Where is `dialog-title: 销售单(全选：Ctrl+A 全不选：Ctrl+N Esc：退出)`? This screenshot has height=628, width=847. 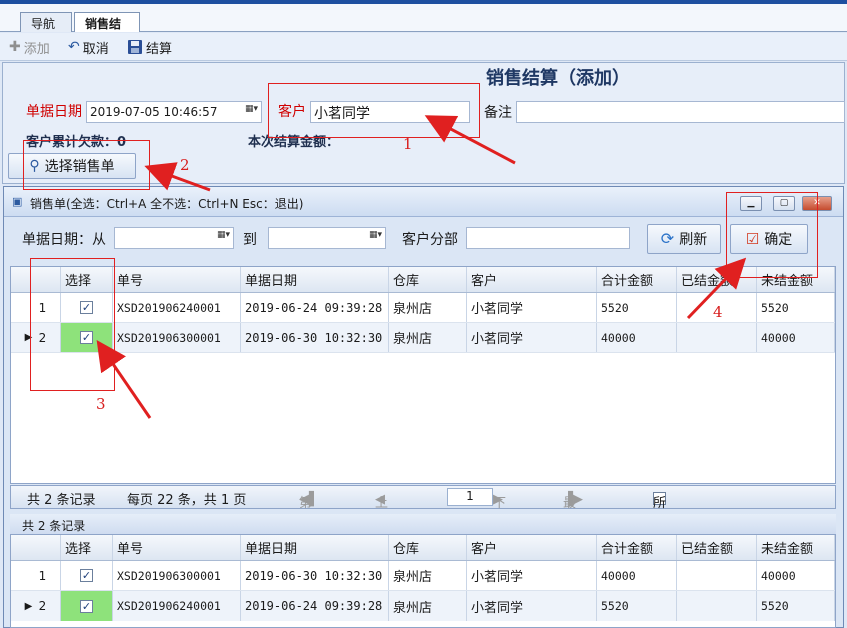 dialog-title: 销售单(全选：Ctrl+A 全不选：Ctrl+N Esc：退出) is located at coordinates (167, 204).